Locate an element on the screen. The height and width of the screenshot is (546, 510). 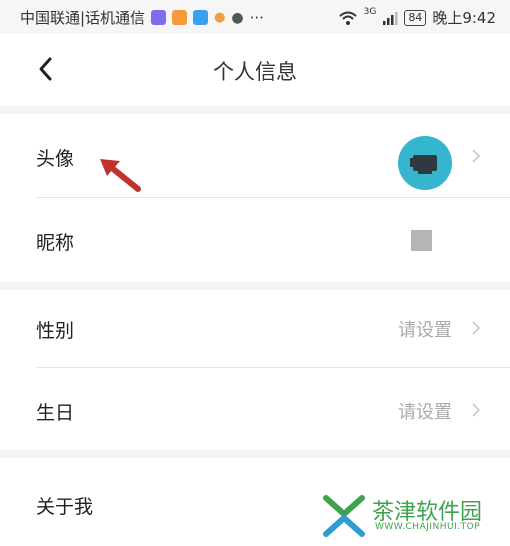
battery-icon: 84 is located at coordinates (415, 17).